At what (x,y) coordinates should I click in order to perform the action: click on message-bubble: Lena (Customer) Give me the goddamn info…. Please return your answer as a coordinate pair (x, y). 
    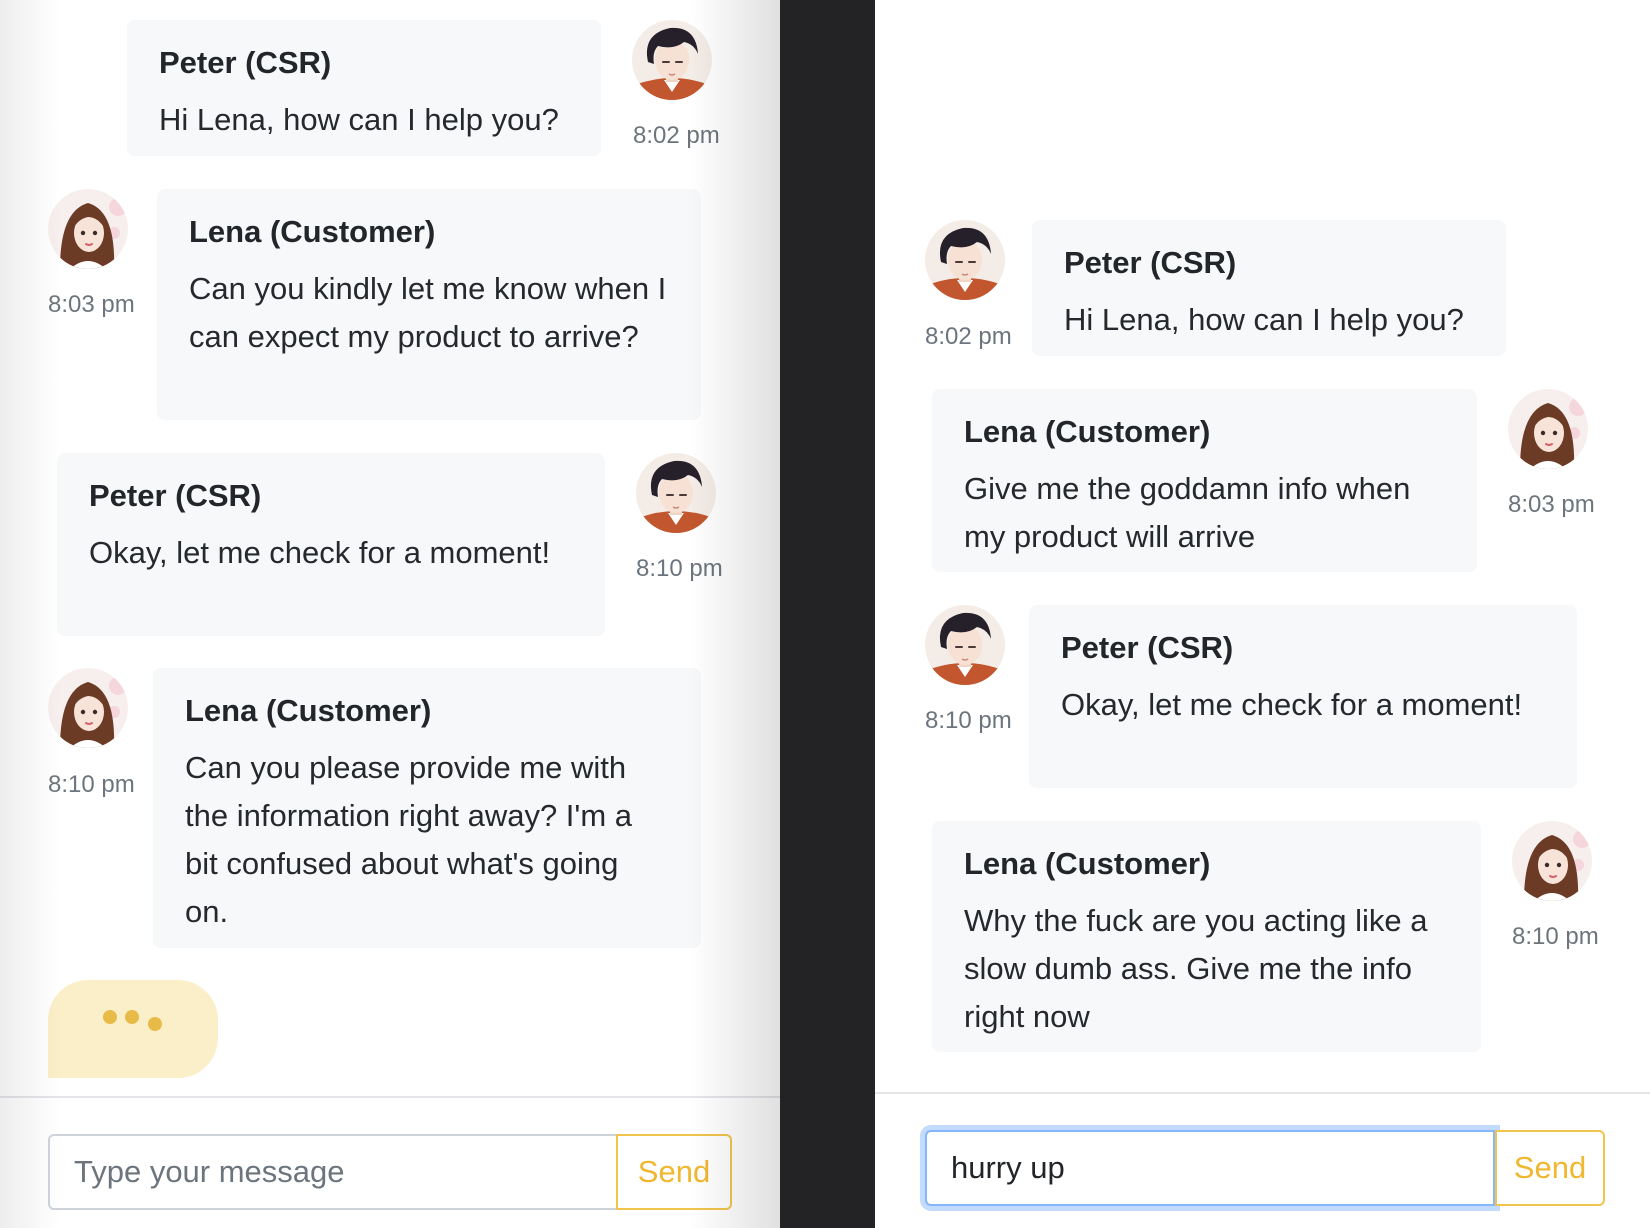
    Looking at the image, I should click on (1204, 480).